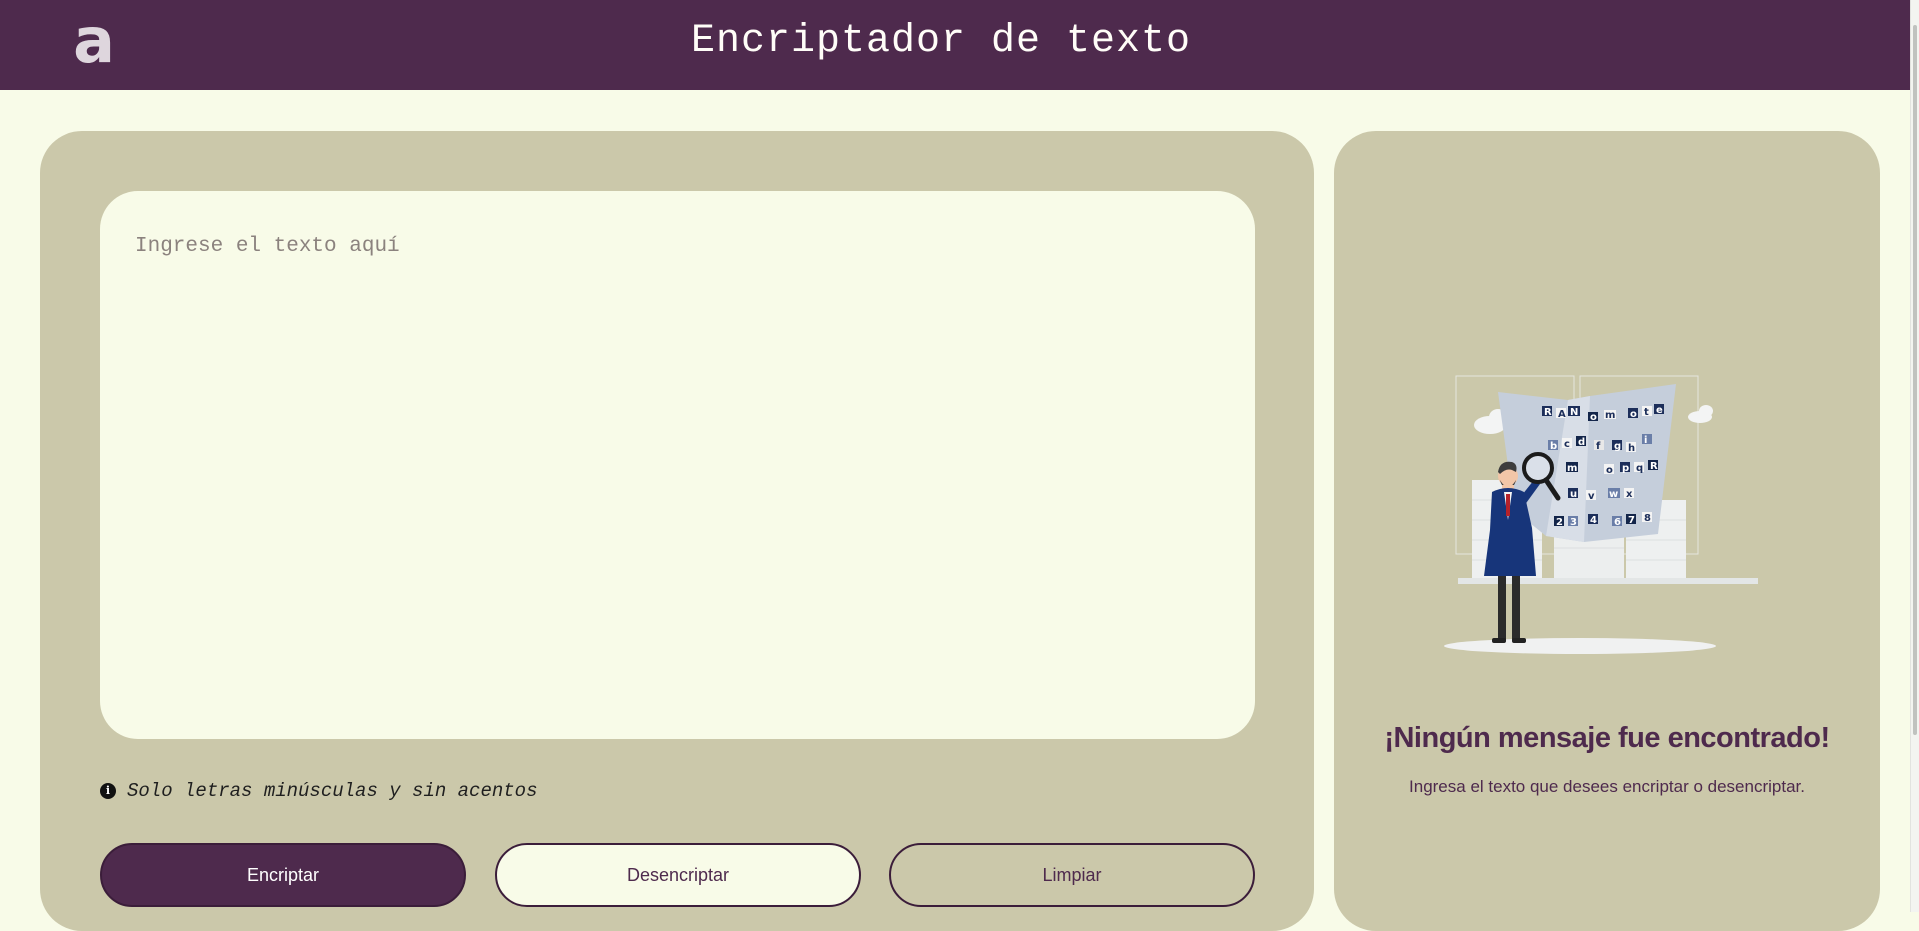 This screenshot has width=1919, height=931. Describe the element at coordinates (1573, 494) in the screenshot. I see `svg-text: u` at that location.